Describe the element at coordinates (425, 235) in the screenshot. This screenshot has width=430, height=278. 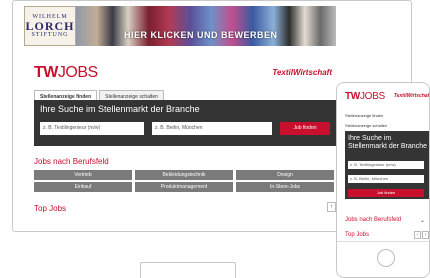
I see `mobile-next-arrow-icon: ›` at that location.